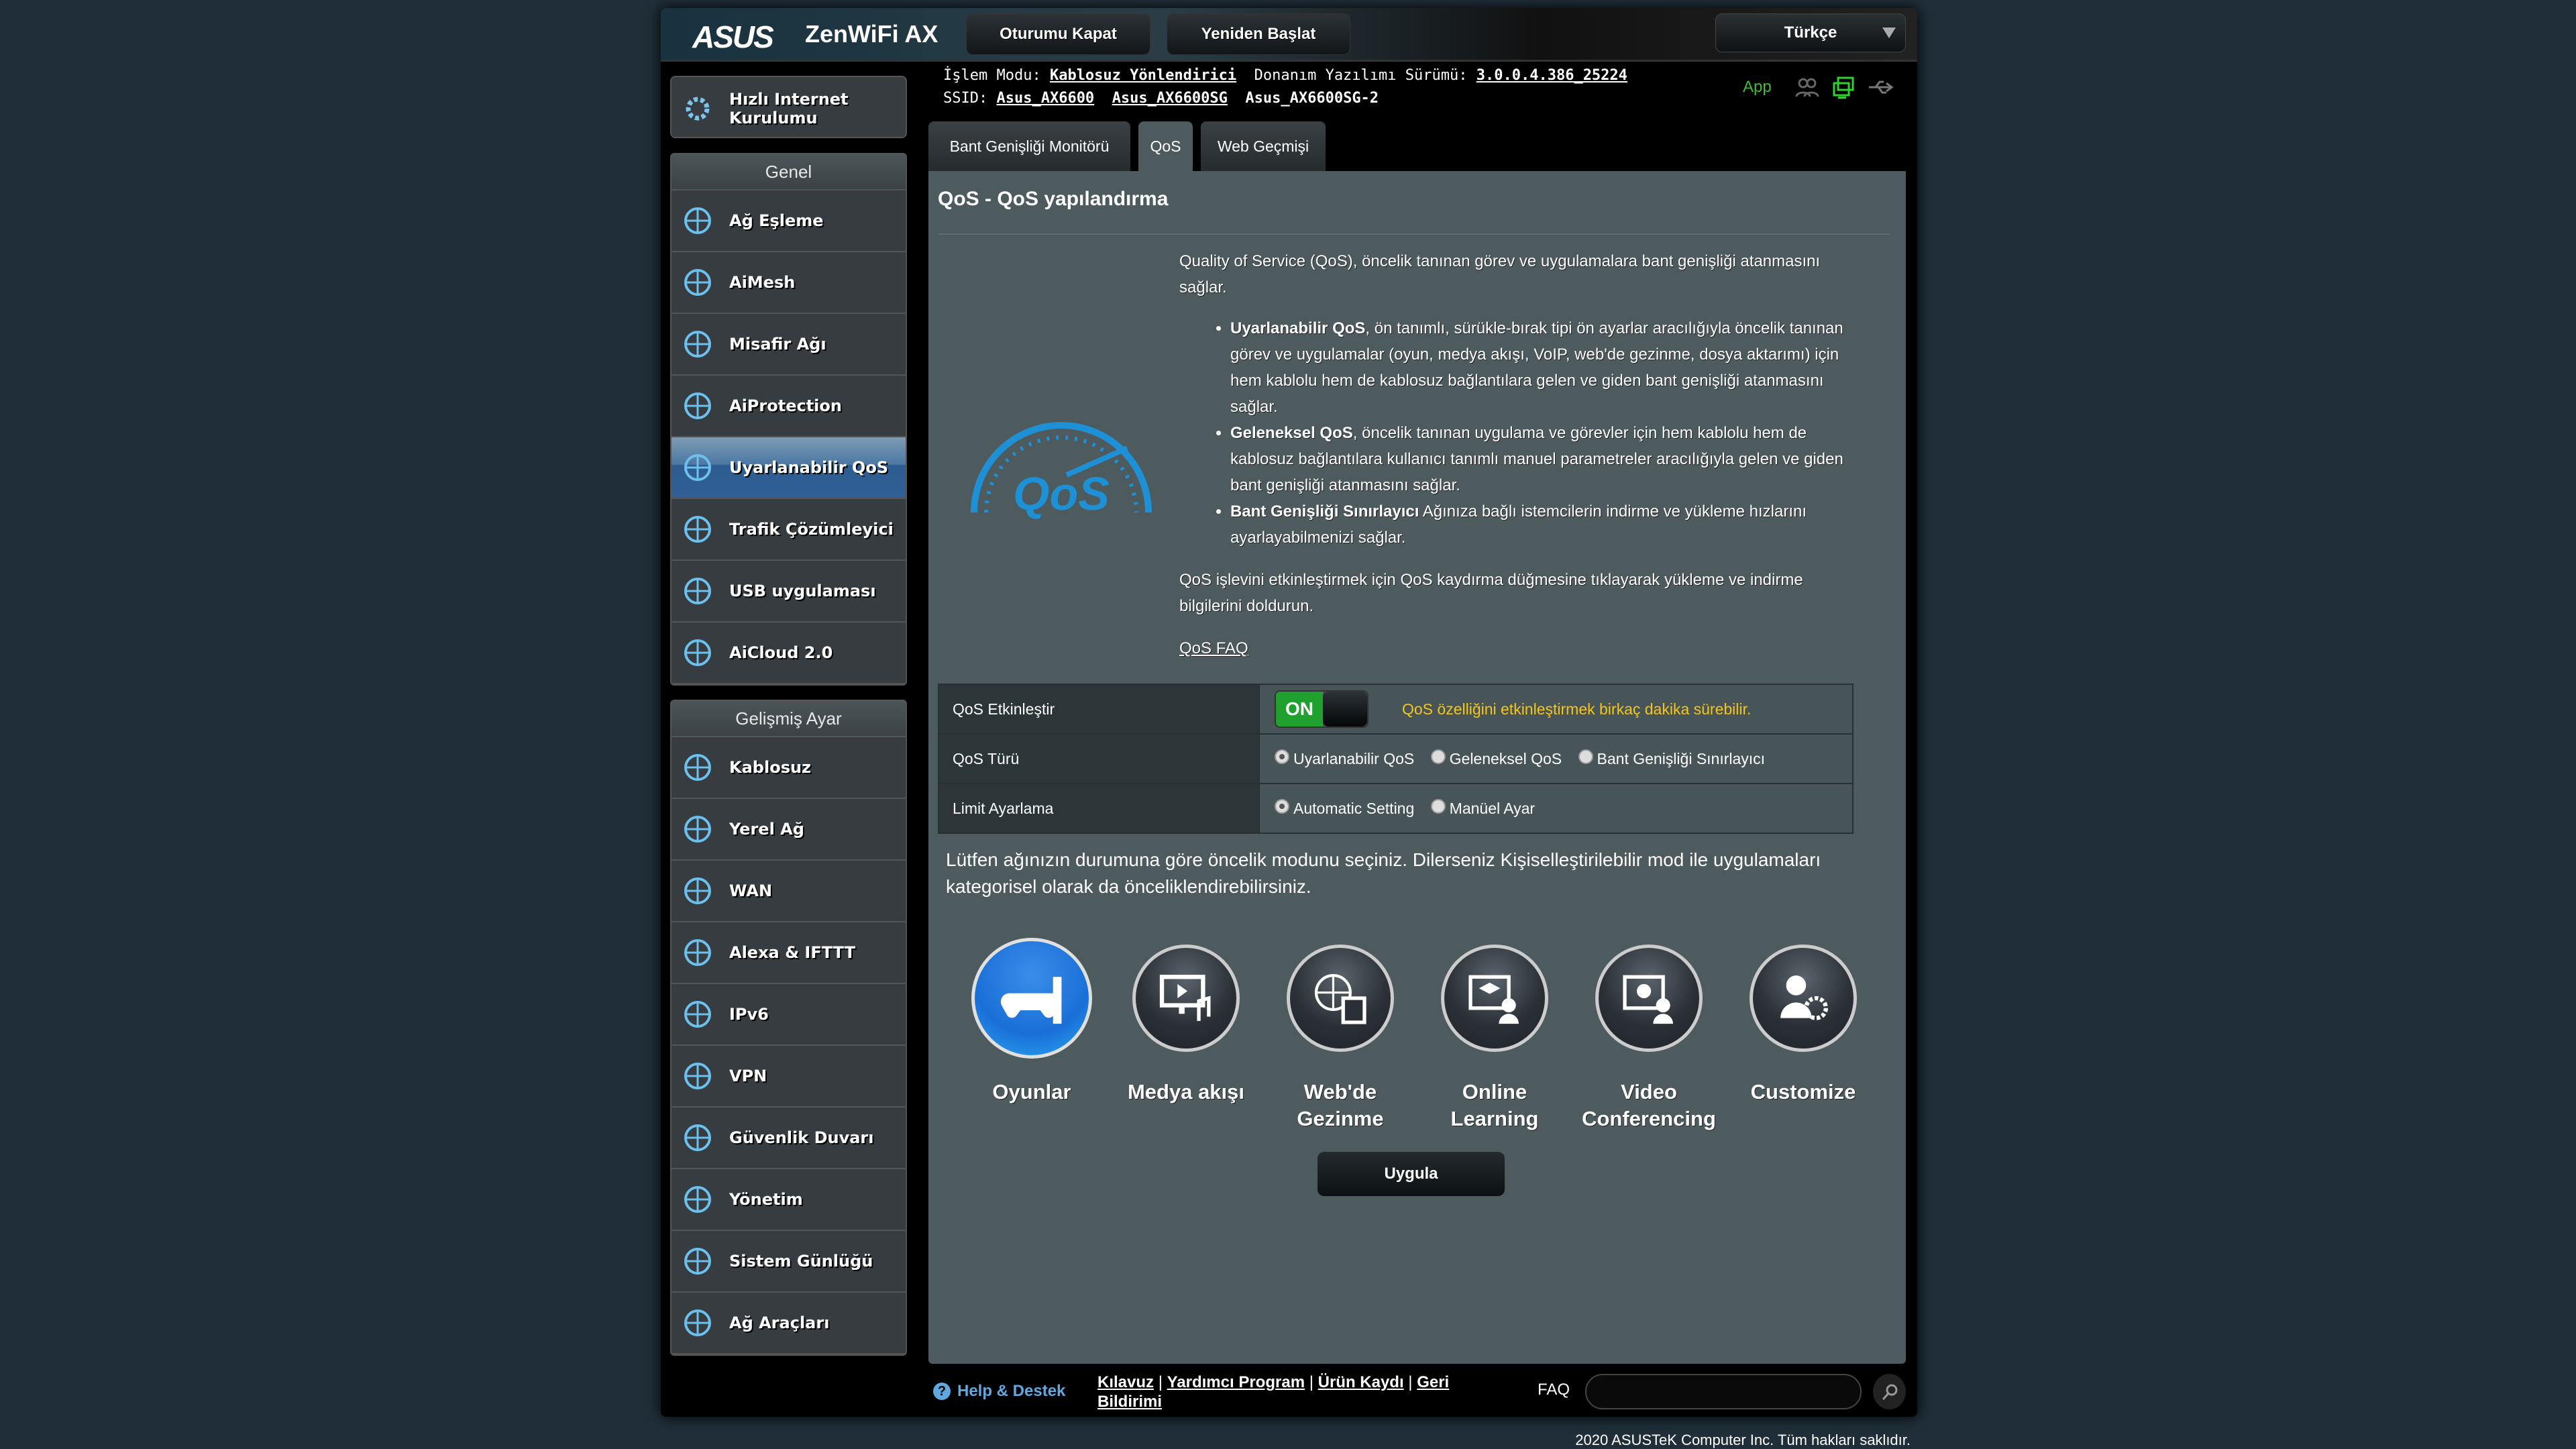 This screenshot has width=2576, height=1449. Describe the element at coordinates (1258, 34) in the screenshot. I see `reboot-button: Yeniden Başlat` at that location.